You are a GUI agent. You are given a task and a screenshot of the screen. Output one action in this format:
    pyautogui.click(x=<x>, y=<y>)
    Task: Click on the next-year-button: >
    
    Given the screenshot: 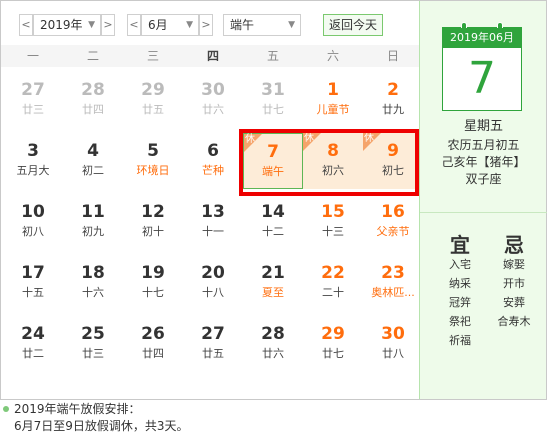 What is the action you would take?
    pyautogui.click(x=108, y=25)
    